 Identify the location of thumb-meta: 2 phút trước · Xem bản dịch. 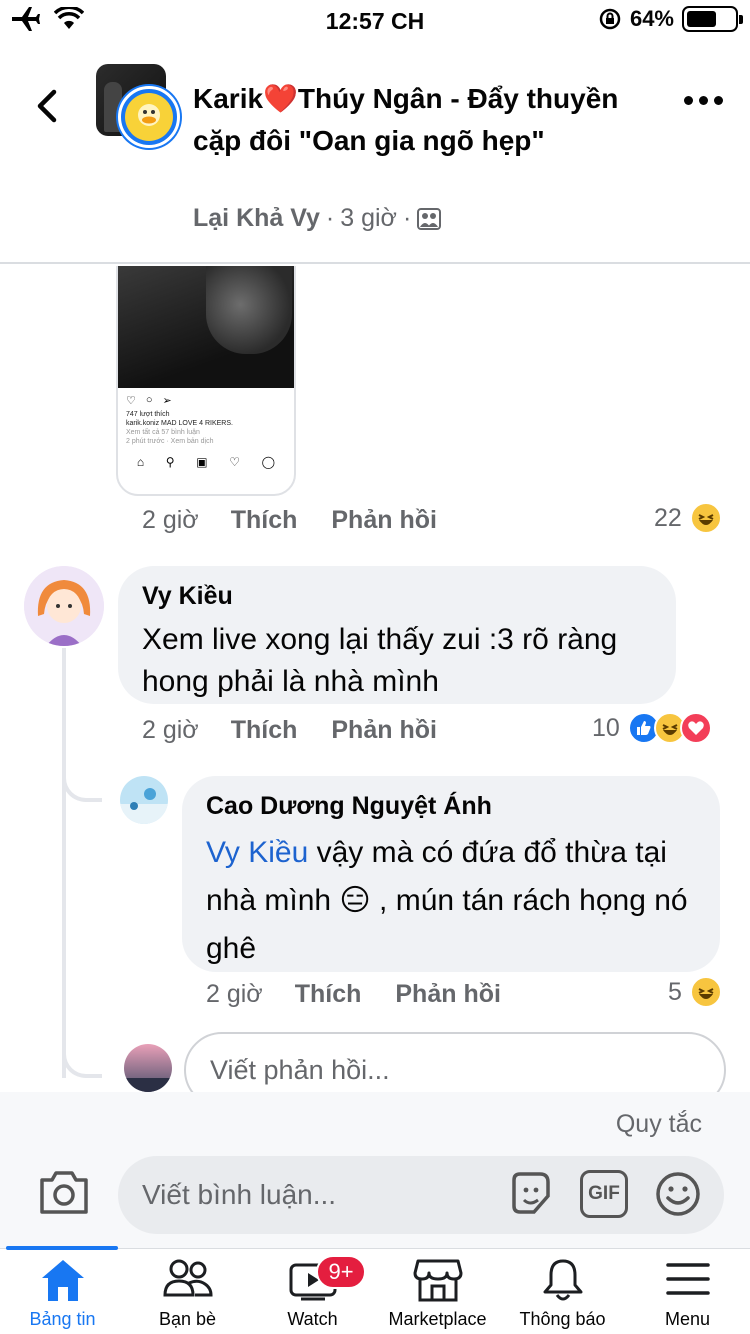
(170, 441).